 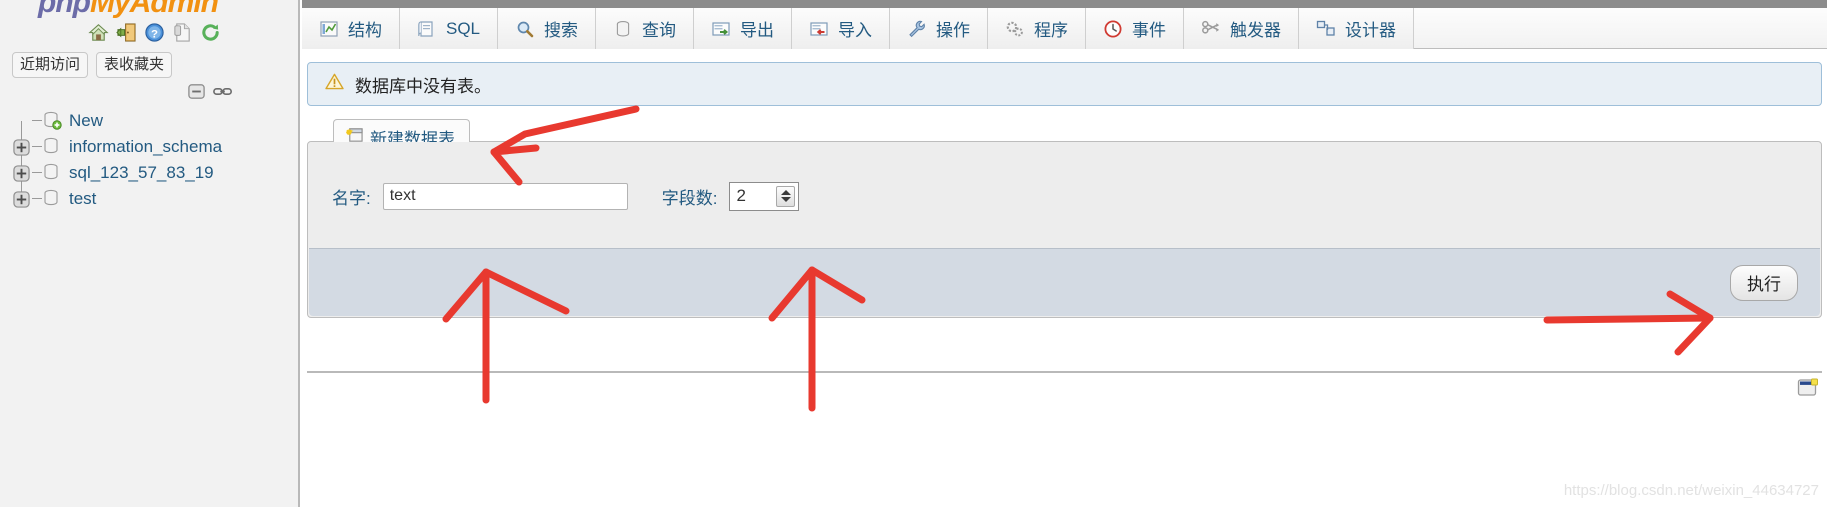 What do you see at coordinates (1691, 490) in the screenshot?
I see `watermark-text: https://blog.csdn.net/weixin_44634727` at bounding box center [1691, 490].